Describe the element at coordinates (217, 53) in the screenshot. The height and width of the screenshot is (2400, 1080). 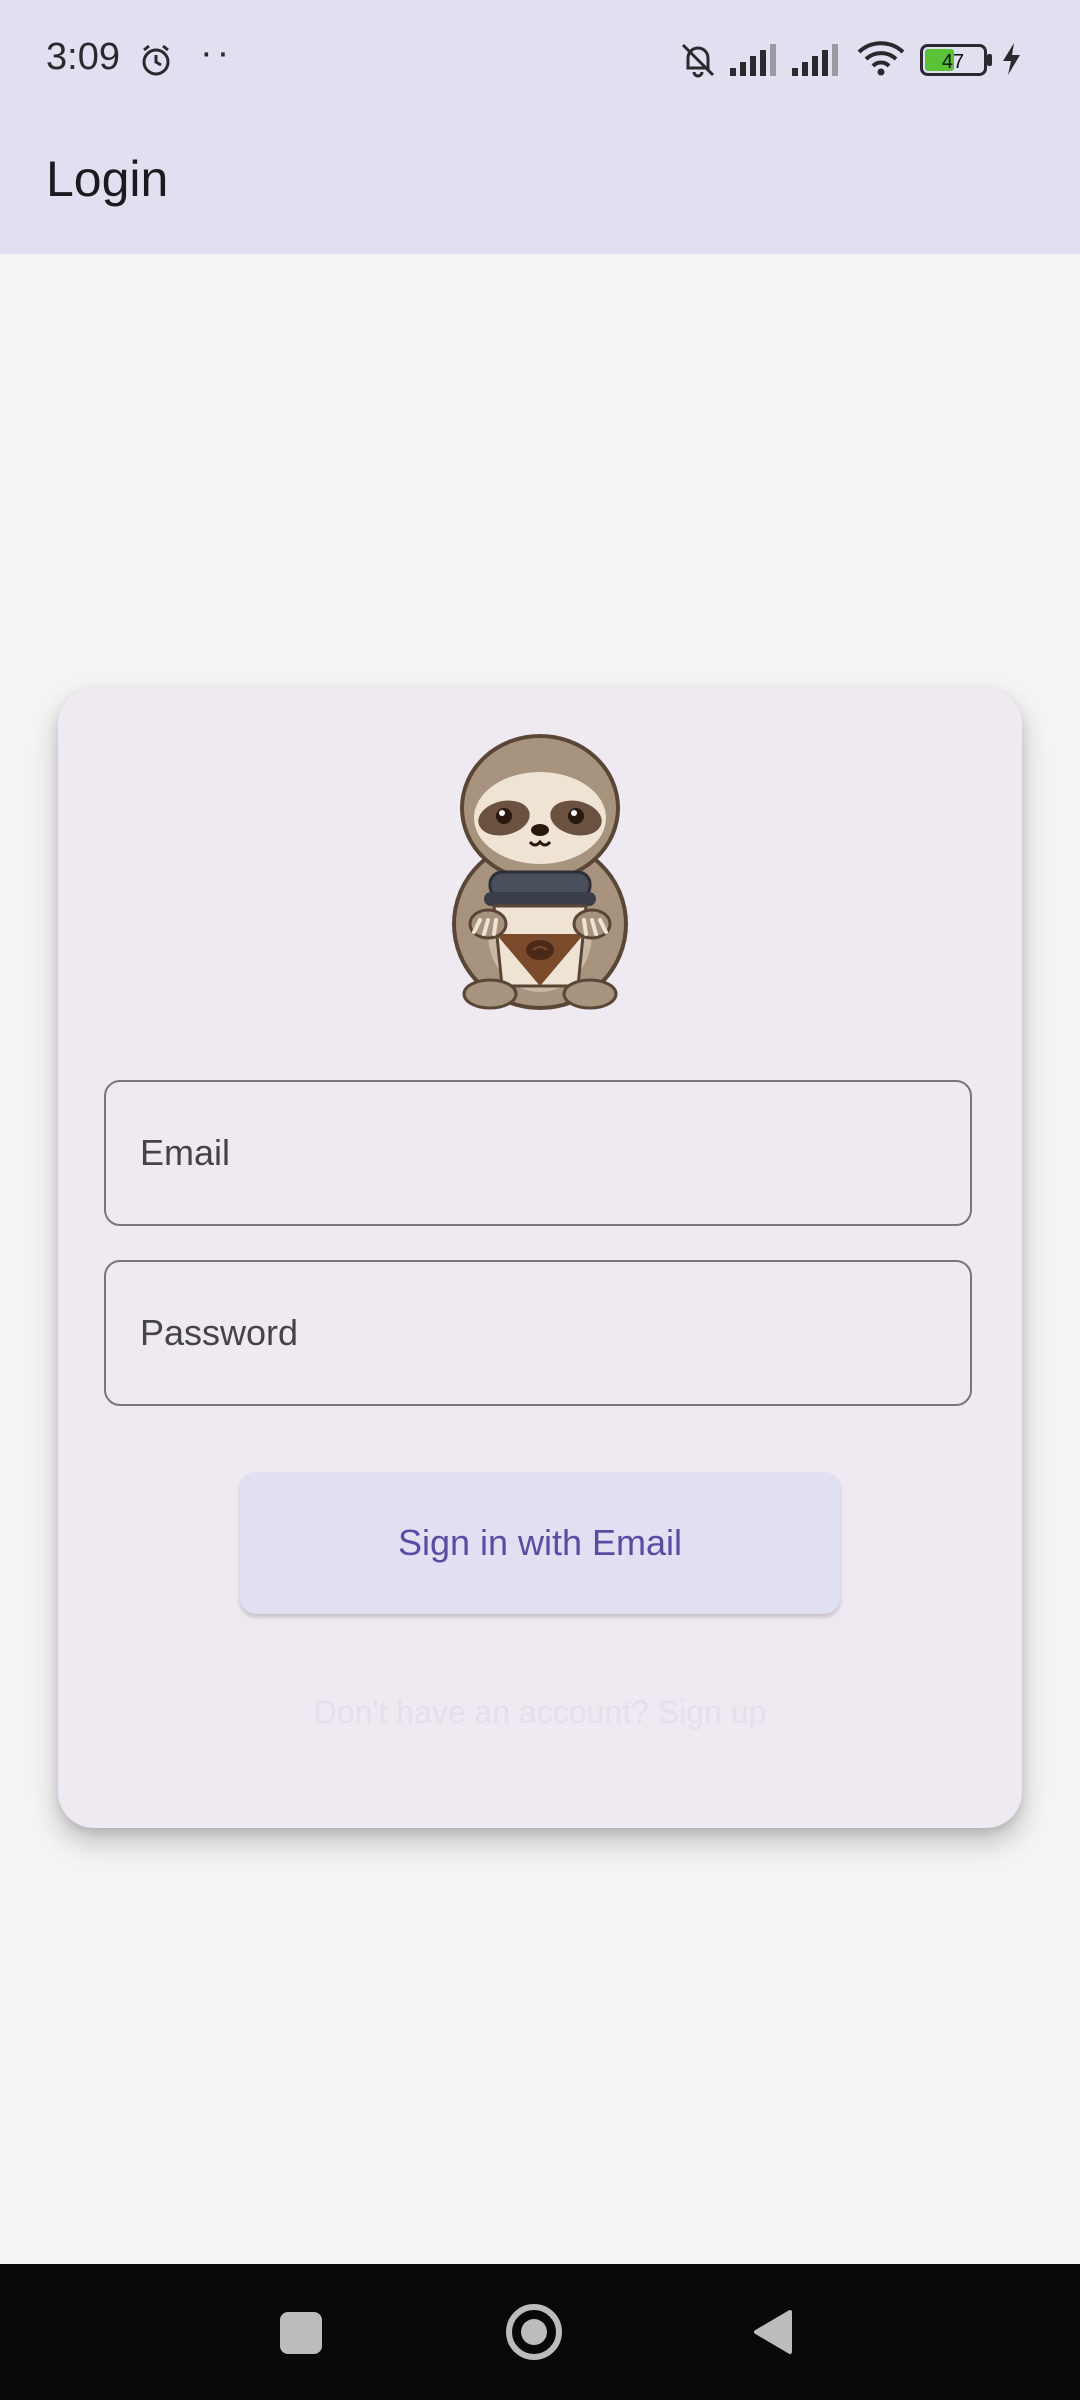
I see `notification-dots: ··` at that location.